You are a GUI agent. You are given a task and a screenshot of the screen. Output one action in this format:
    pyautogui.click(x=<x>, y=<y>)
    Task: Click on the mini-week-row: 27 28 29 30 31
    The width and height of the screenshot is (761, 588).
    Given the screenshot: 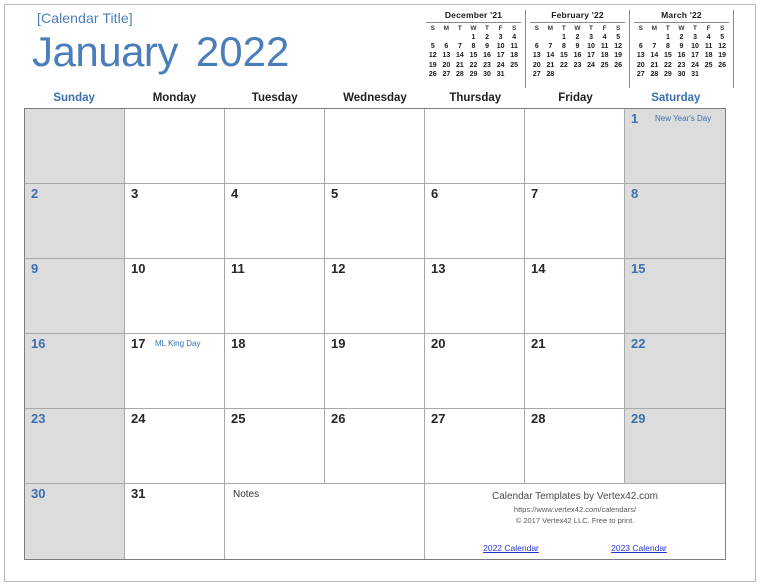 What is the action you would take?
    pyautogui.click(x=681, y=74)
    